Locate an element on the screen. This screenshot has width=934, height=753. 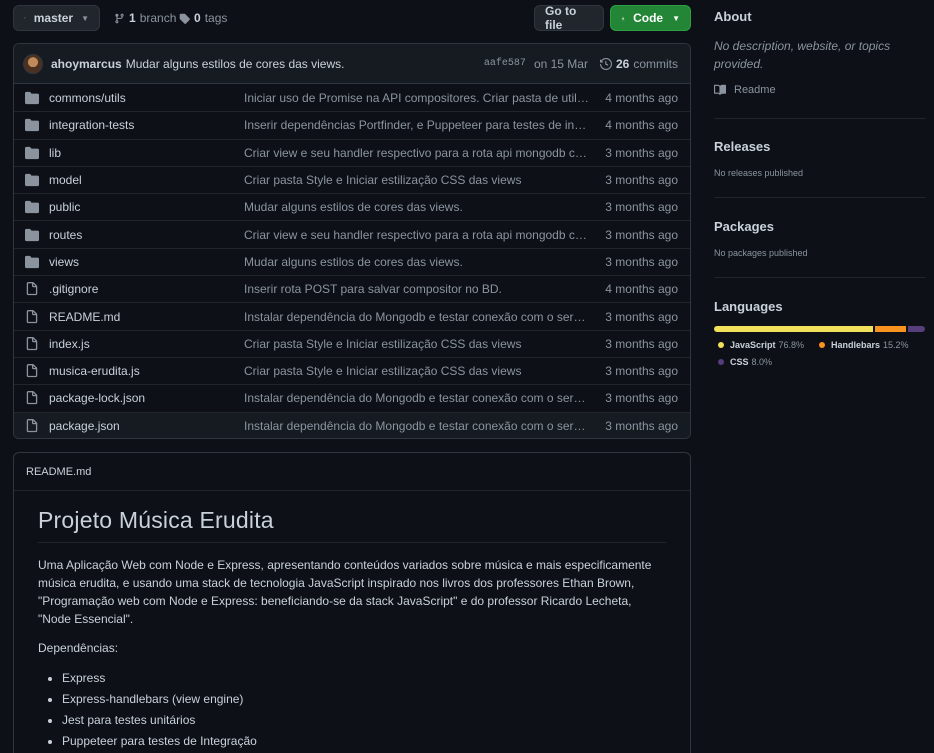
list-item: Puppeteer para testes de Integração is located at coordinates (352, 741).